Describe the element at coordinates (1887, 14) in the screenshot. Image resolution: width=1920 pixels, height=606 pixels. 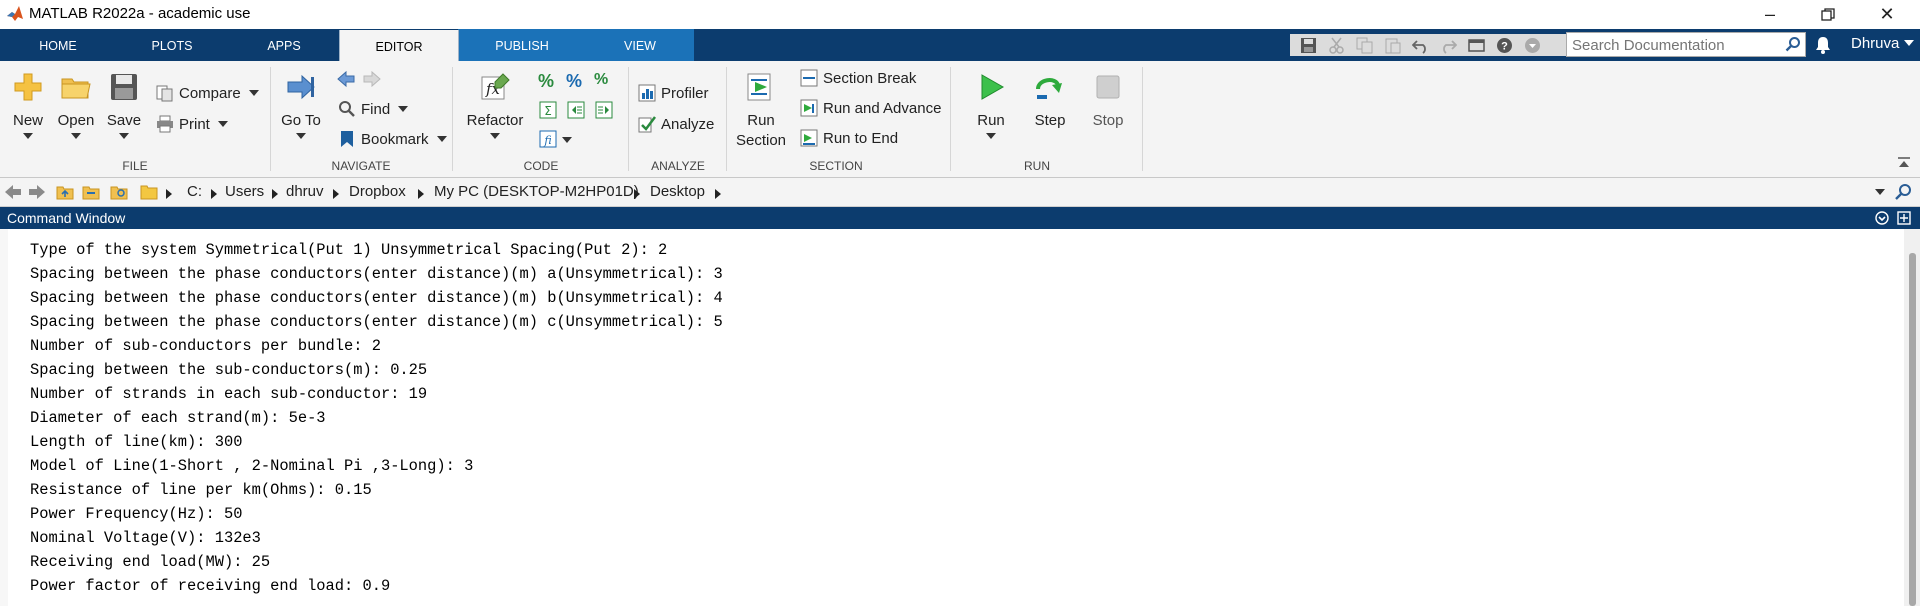
I see `close-button: ✕` at that location.